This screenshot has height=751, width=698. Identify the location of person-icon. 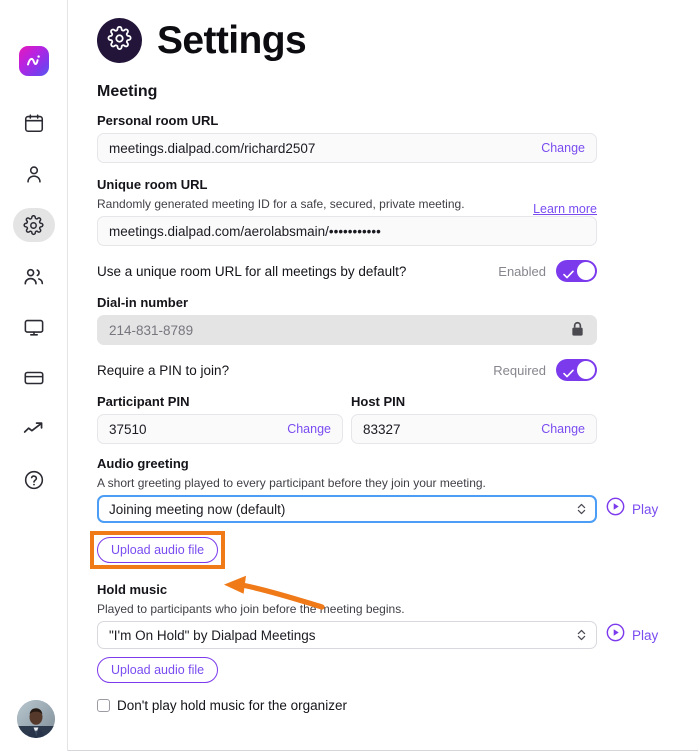
(34, 174).